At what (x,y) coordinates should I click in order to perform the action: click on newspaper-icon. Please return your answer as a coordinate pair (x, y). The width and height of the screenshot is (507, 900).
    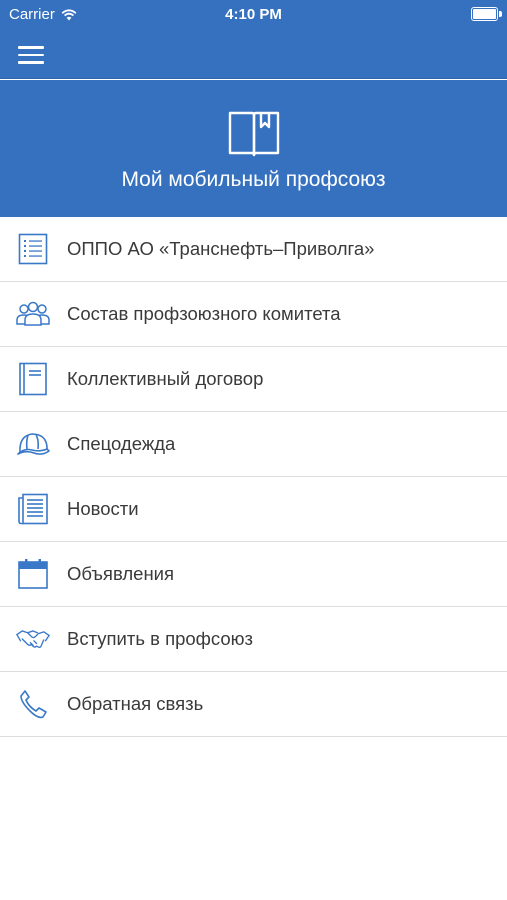
    Looking at the image, I should click on (33, 509).